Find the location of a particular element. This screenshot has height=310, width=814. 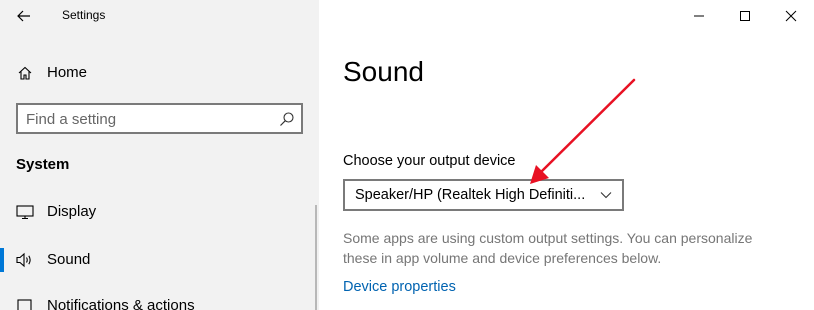

sidebar-item-home: Home is located at coordinates (159, 73).